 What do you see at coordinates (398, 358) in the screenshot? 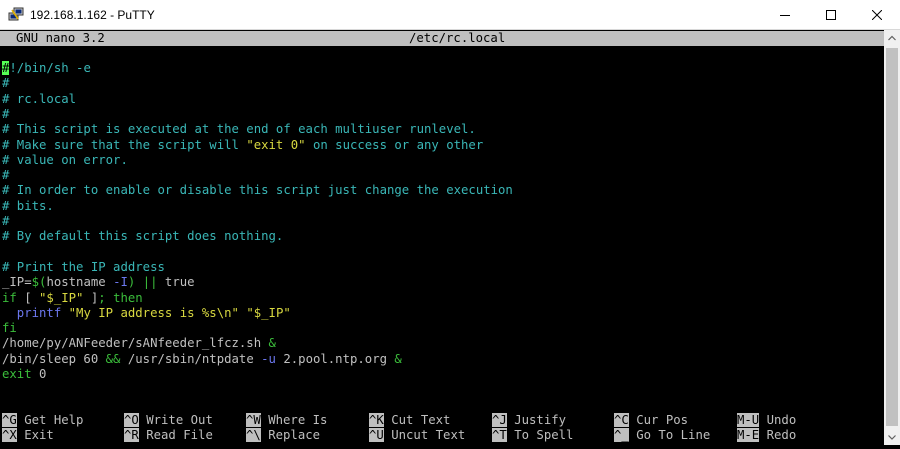
I see `code-token: &` at bounding box center [398, 358].